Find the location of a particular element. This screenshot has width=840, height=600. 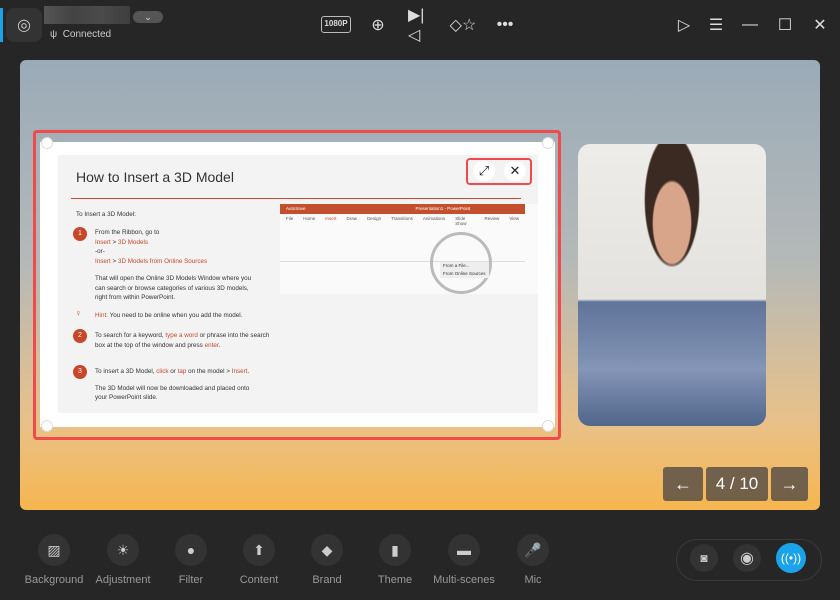

chevron-down-icon: ⌄ is located at coordinates (148, 17).